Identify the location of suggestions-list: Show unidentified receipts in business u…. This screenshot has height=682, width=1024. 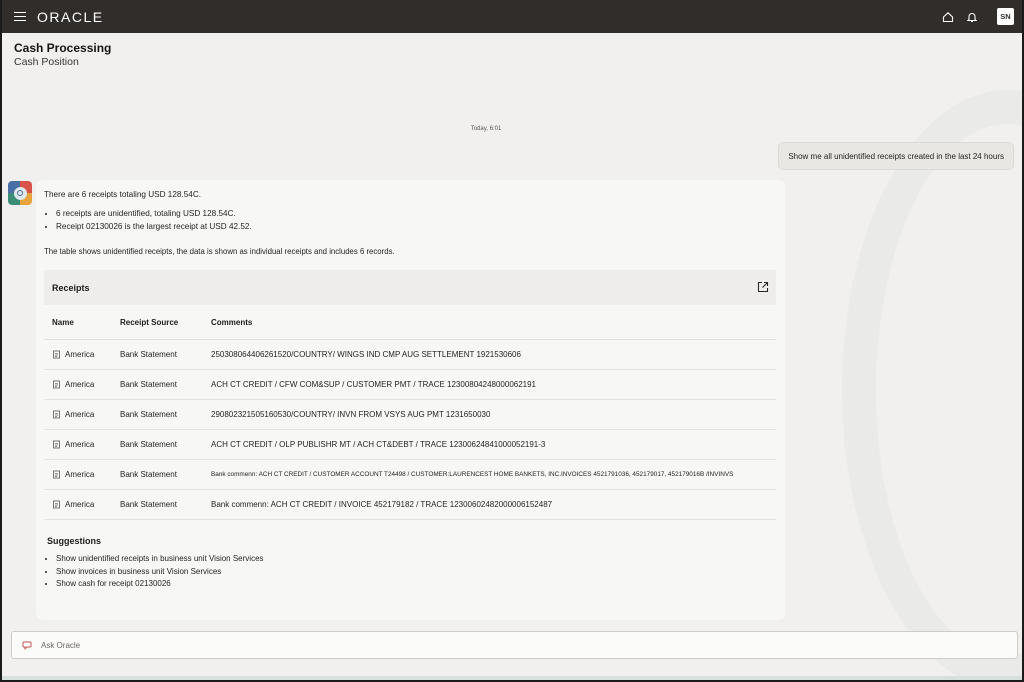
(160, 573).